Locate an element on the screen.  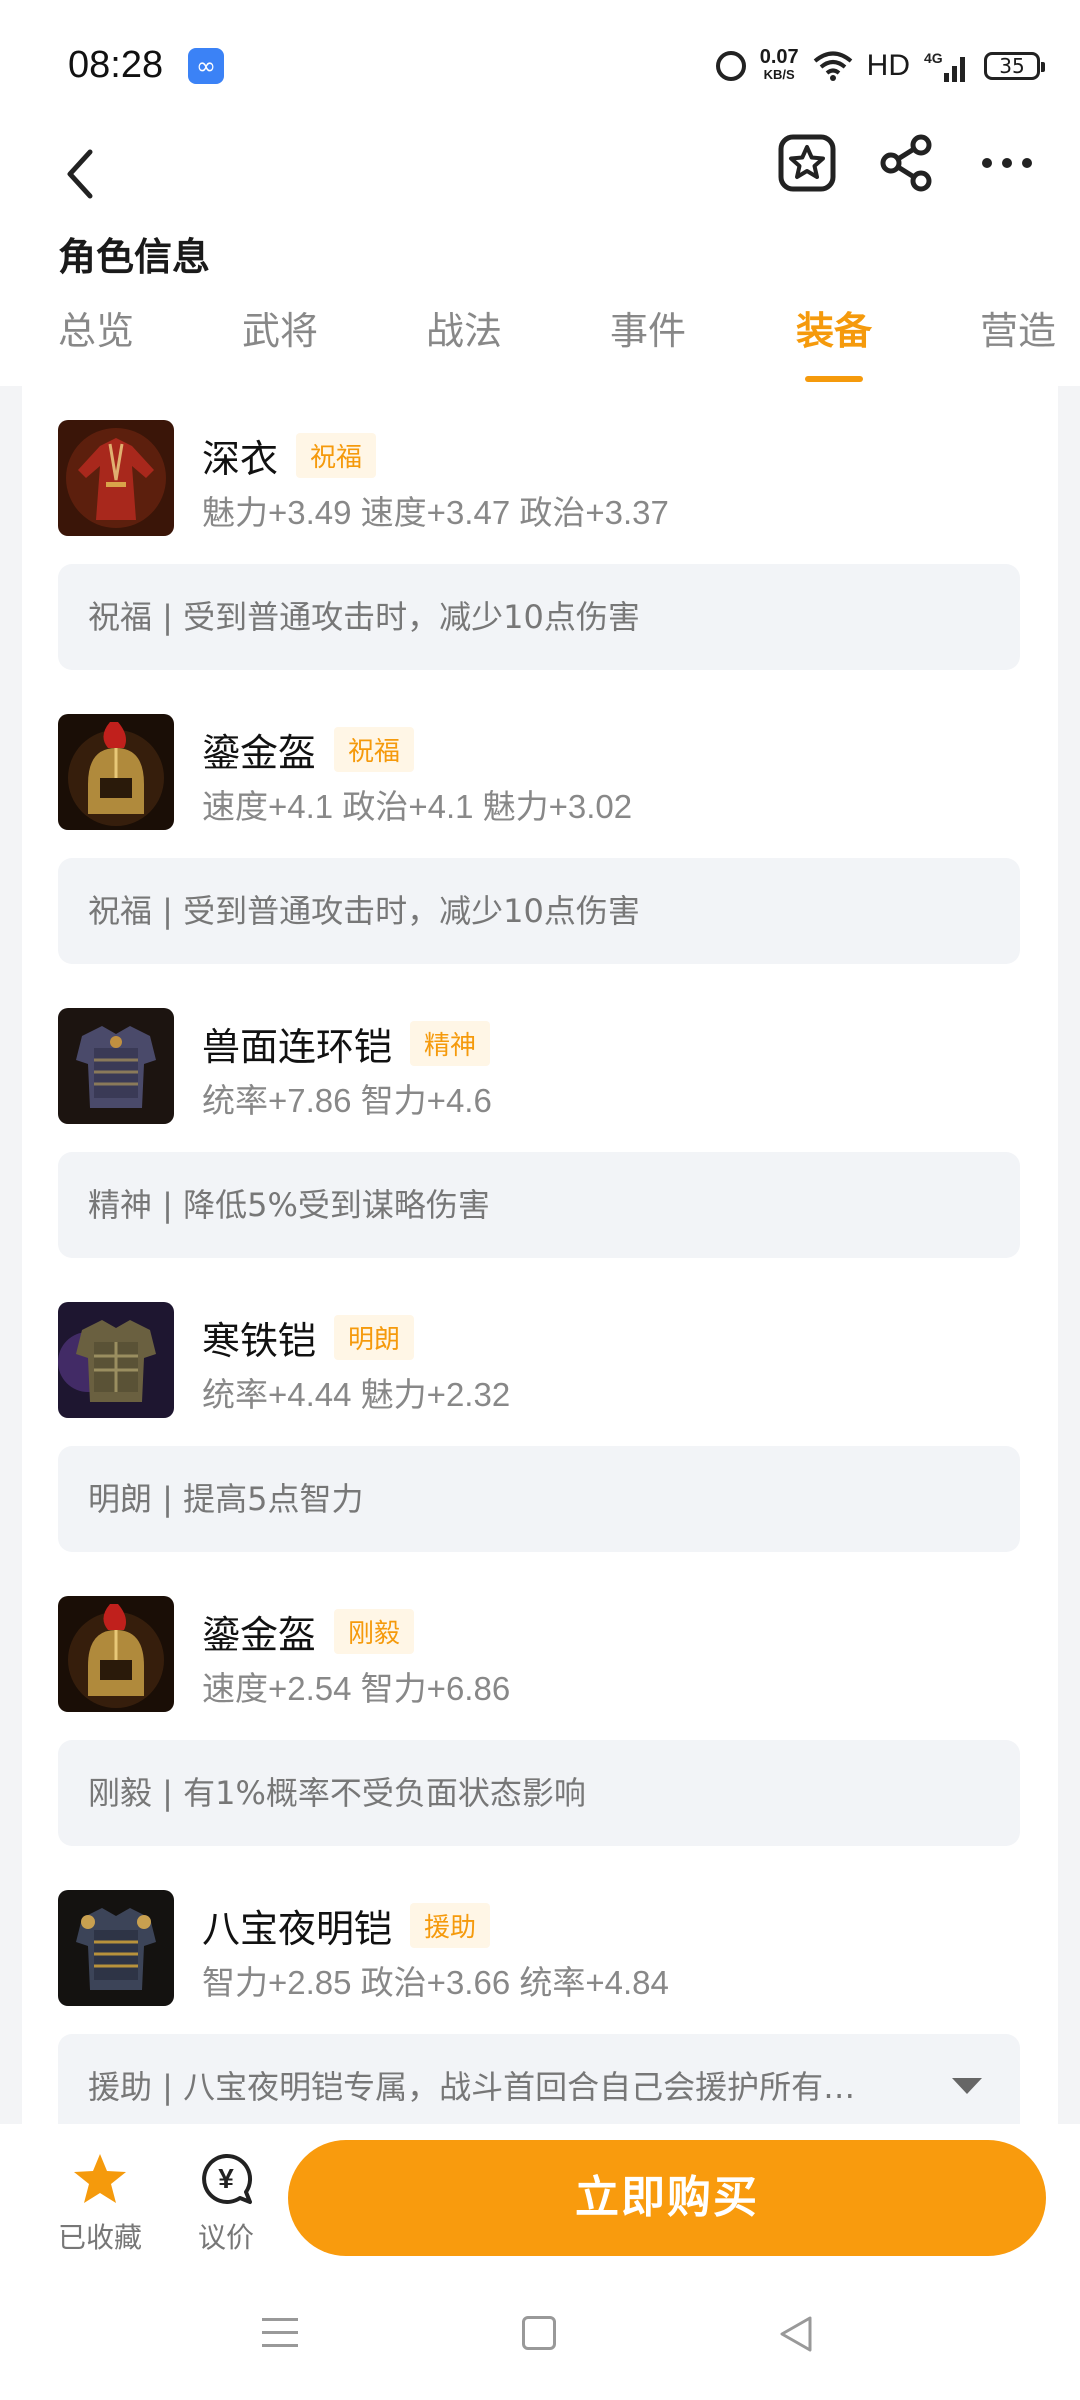
item-stats: 统率+4.44 魅力+2.32 is located at coordinates (356, 1394).